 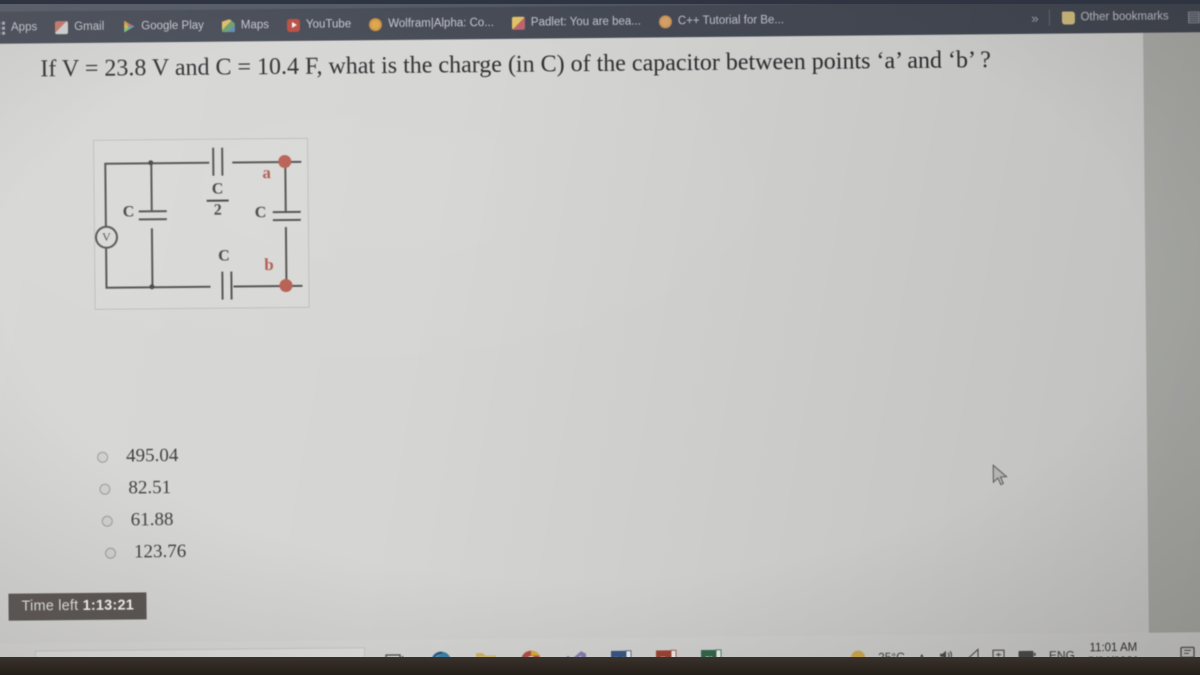 What do you see at coordinates (521, 2) in the screenshot?
I see `address-bar-url: p.php?attempt=259226&cmid=114058&page=2` at bounding box center [521, 2].